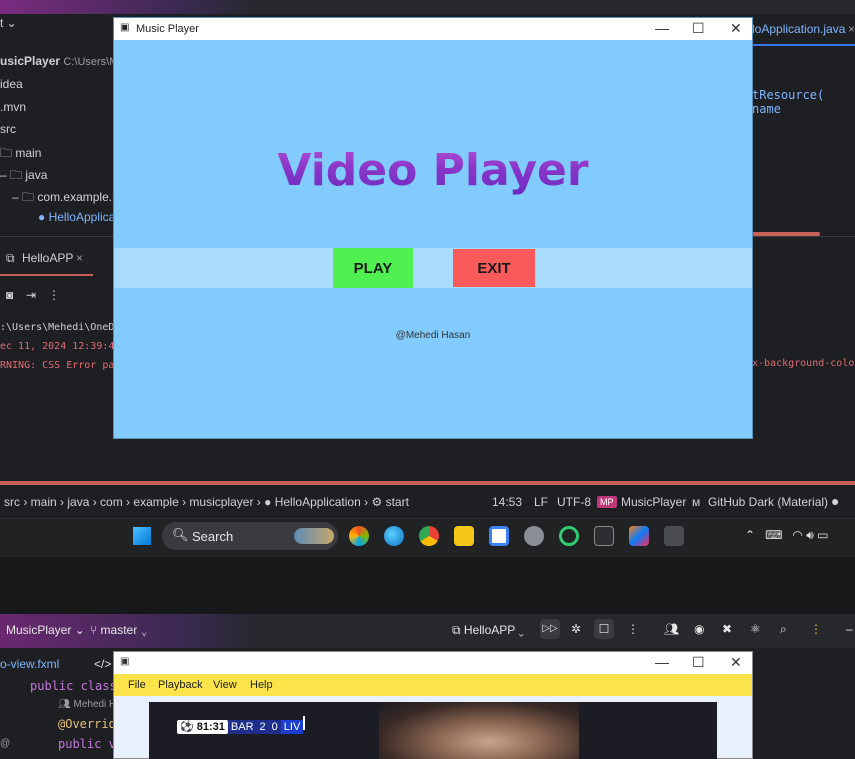 The height and width of the screenshot is (759, 855). Describe the element at coordinates (373, 268) in the screenshot. I see `play-button: PLAY` at that location.